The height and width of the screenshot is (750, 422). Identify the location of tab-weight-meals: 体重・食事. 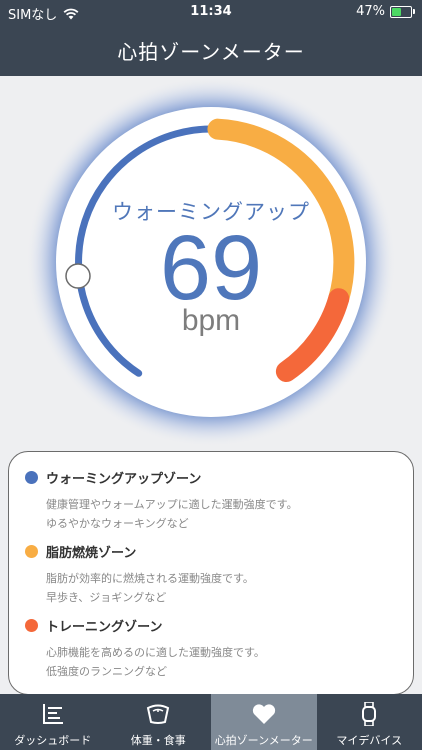
(159, 722).